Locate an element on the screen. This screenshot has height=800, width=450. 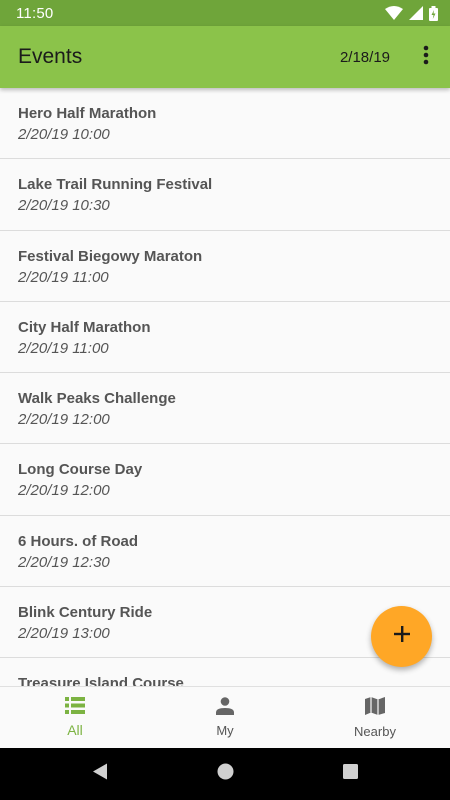
battery-icon is located at coordinates (433, 13).